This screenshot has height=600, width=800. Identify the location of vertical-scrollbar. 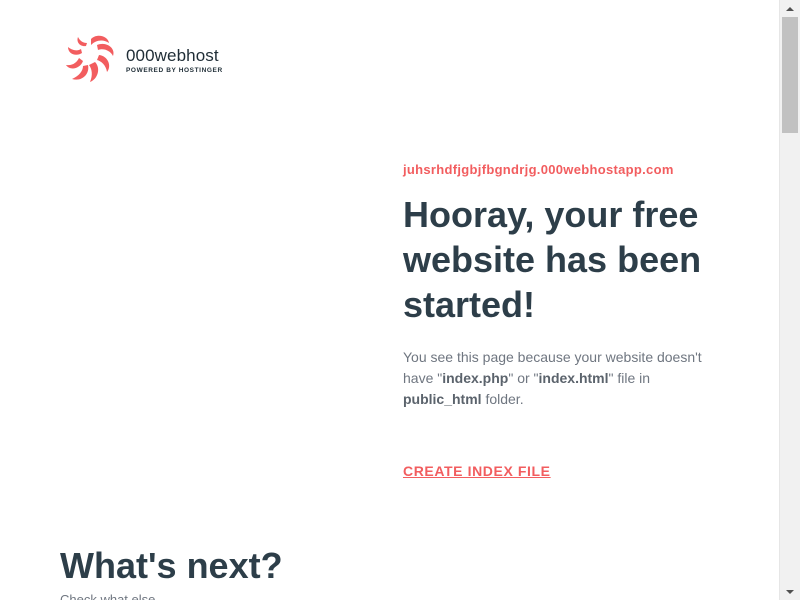
(789, 300).